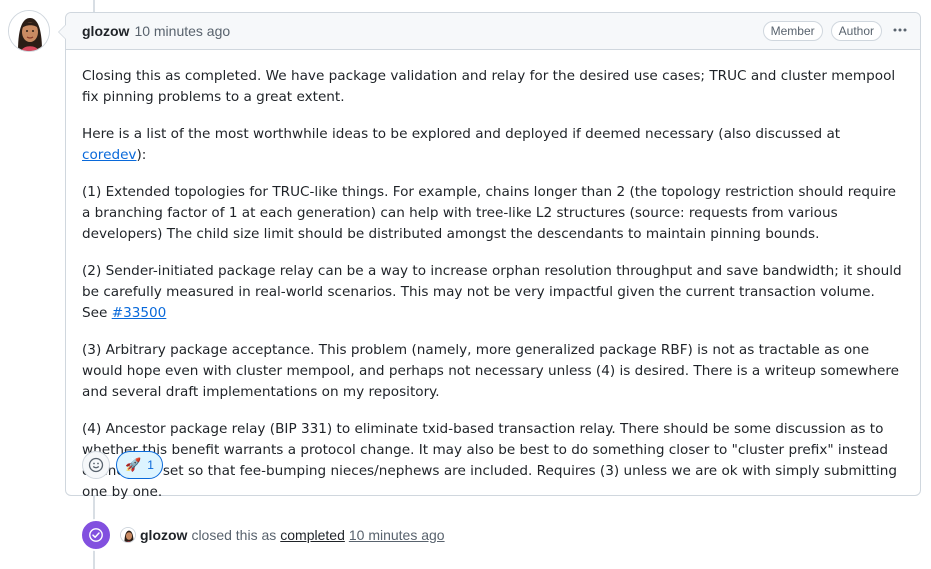 The height and width of the screenshot is (569, 931). Describe the element at coordinates (128, 535) in the screenshot. I see `event-avatar` at that location.